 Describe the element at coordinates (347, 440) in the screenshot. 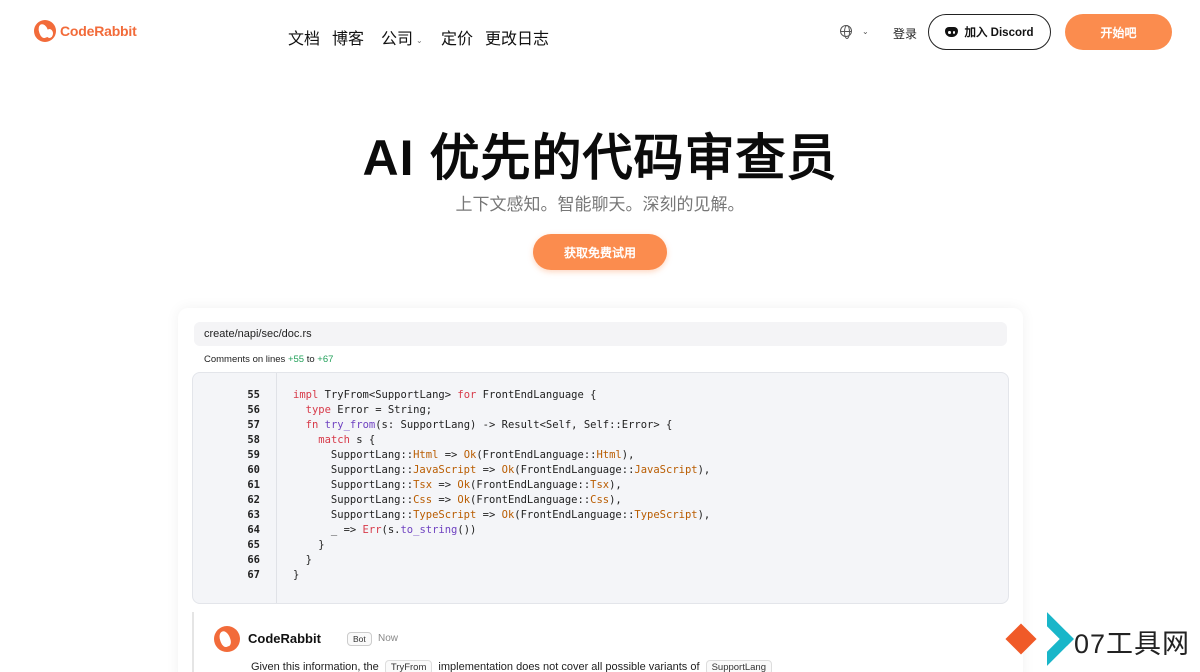

I see `code-line: match s {` at that location.